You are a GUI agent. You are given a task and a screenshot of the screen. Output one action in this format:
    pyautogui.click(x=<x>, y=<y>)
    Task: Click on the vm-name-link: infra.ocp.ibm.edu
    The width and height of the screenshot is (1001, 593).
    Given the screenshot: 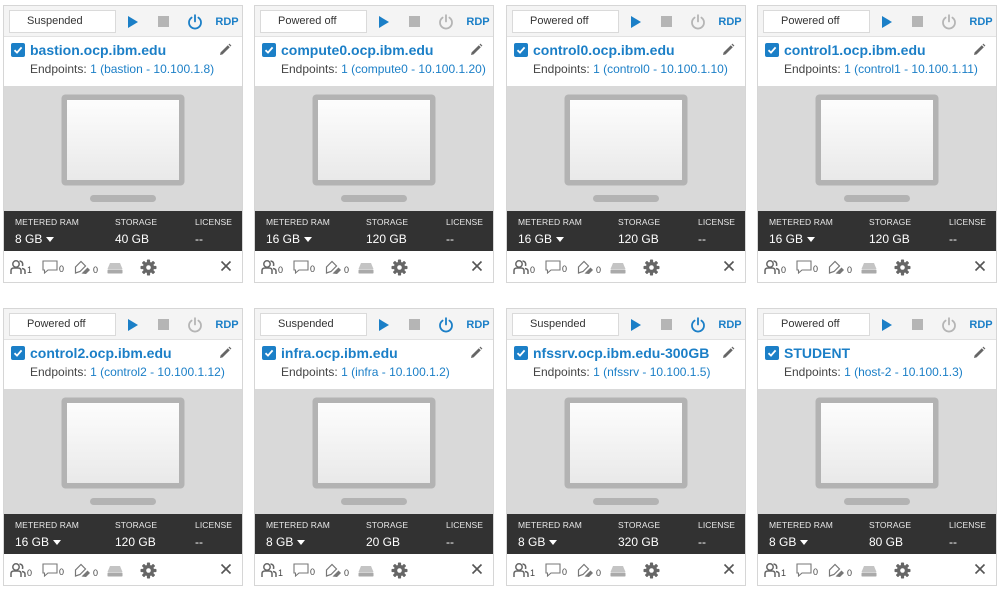 What is the action you would take?
    pyautogui.click(x=339, y=353)
    